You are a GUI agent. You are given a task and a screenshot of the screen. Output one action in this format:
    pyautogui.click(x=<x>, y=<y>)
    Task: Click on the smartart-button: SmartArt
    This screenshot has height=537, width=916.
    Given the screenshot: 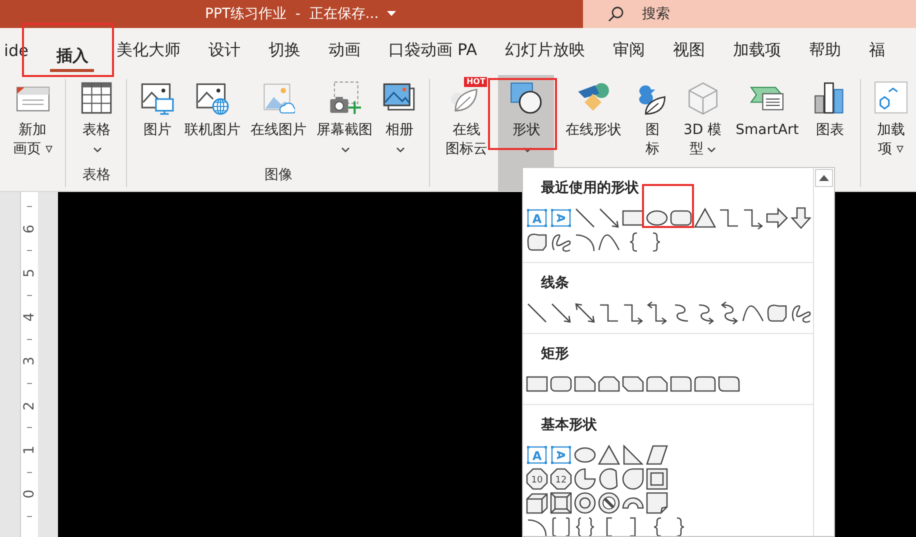 What is the action you would take?
    pyautogui.click(x=767, y=108)
    